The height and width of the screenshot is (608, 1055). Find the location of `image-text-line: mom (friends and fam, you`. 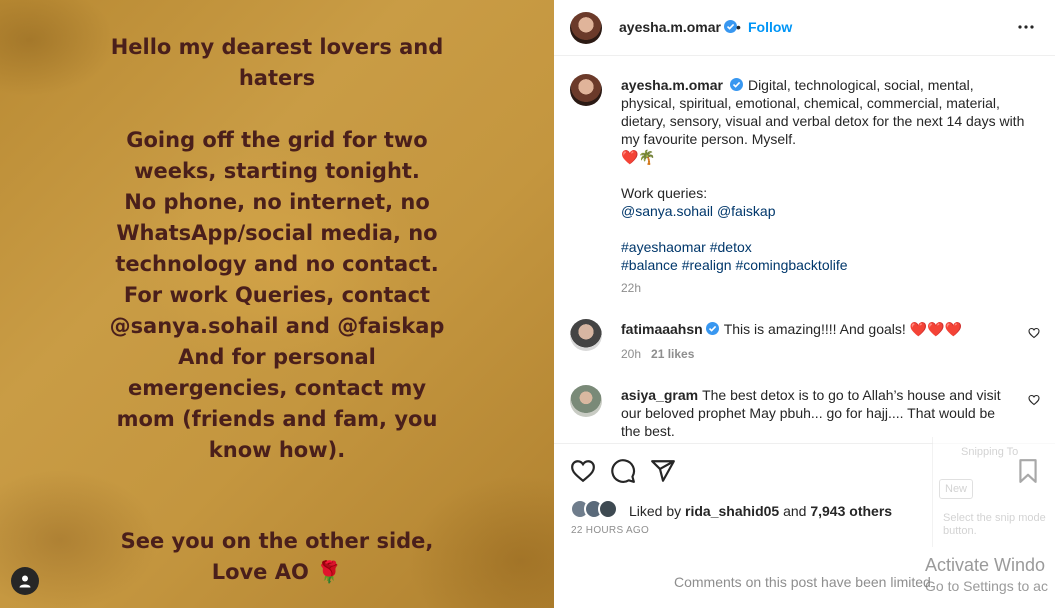

image-text-line: mom (friends and fam, you is located at coordinates (277, 419).